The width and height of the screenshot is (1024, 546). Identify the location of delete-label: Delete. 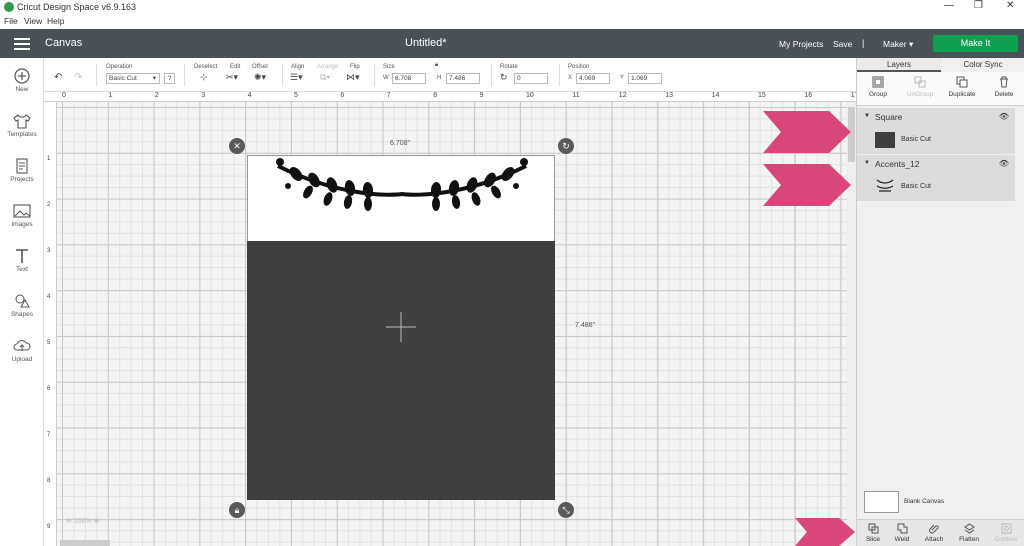
(1004, 94).